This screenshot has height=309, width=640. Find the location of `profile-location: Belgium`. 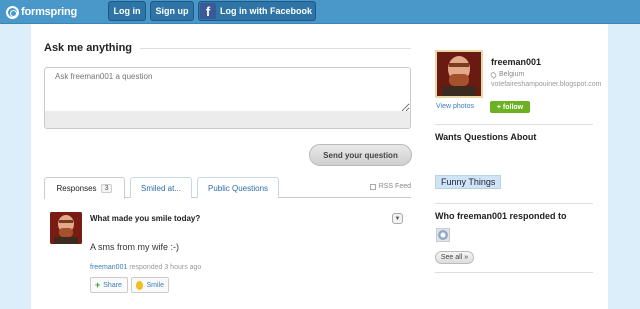

profile-location: Belgium is located at coordinates (507, 74).